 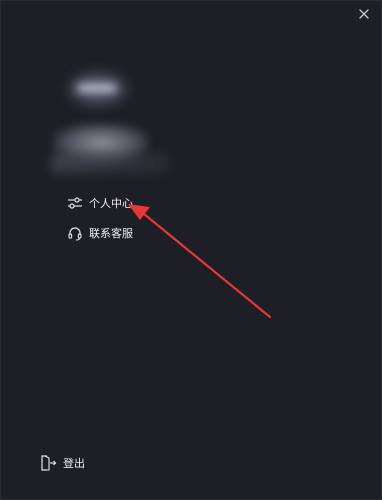 I want to click on menu-item-customer-service: 联系客服, so click(x=100, y=233).